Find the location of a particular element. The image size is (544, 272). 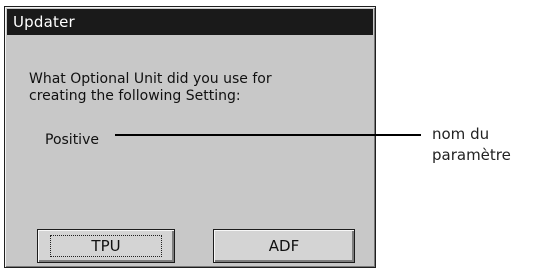

dialog-prompt-line-2: creating the following Setting: is located at coordinates (135, 96).